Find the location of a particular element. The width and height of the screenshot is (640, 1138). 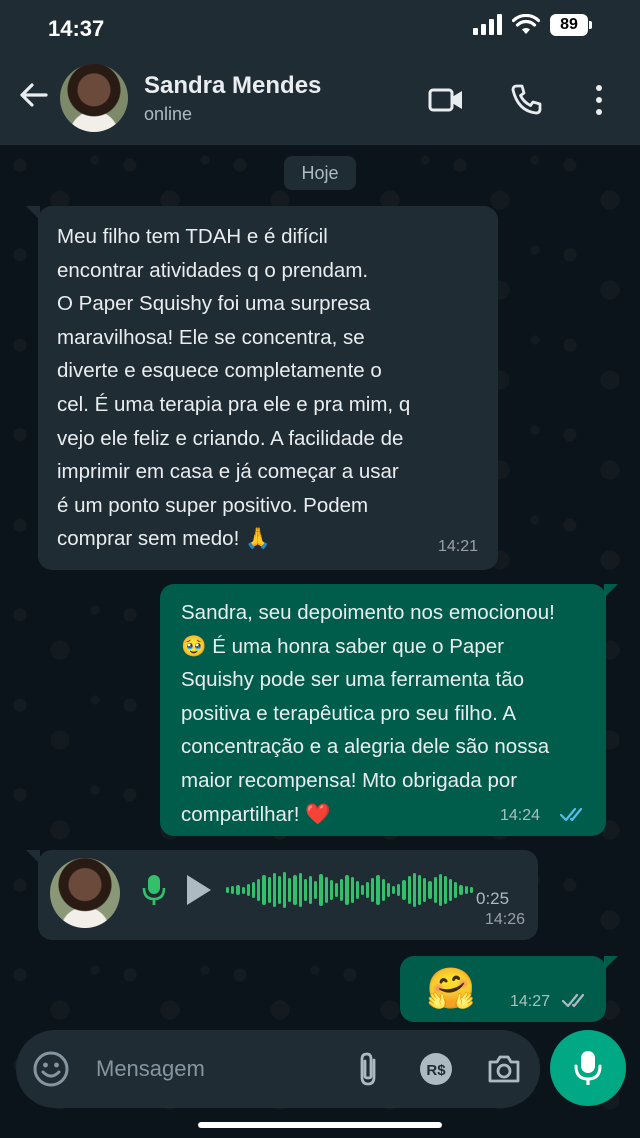

audio-message: 0:25 14:26 is located at coordinates (282, 895).